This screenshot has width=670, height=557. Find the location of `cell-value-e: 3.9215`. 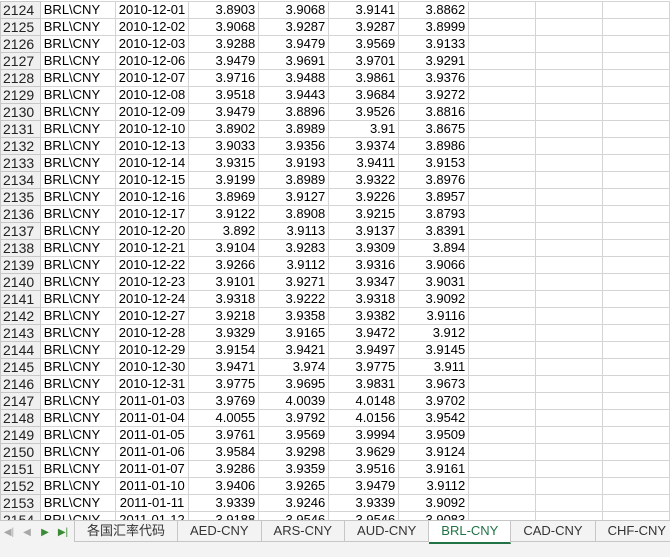

cell-value-e: 3.9215 is located at coordinates (364, 214).